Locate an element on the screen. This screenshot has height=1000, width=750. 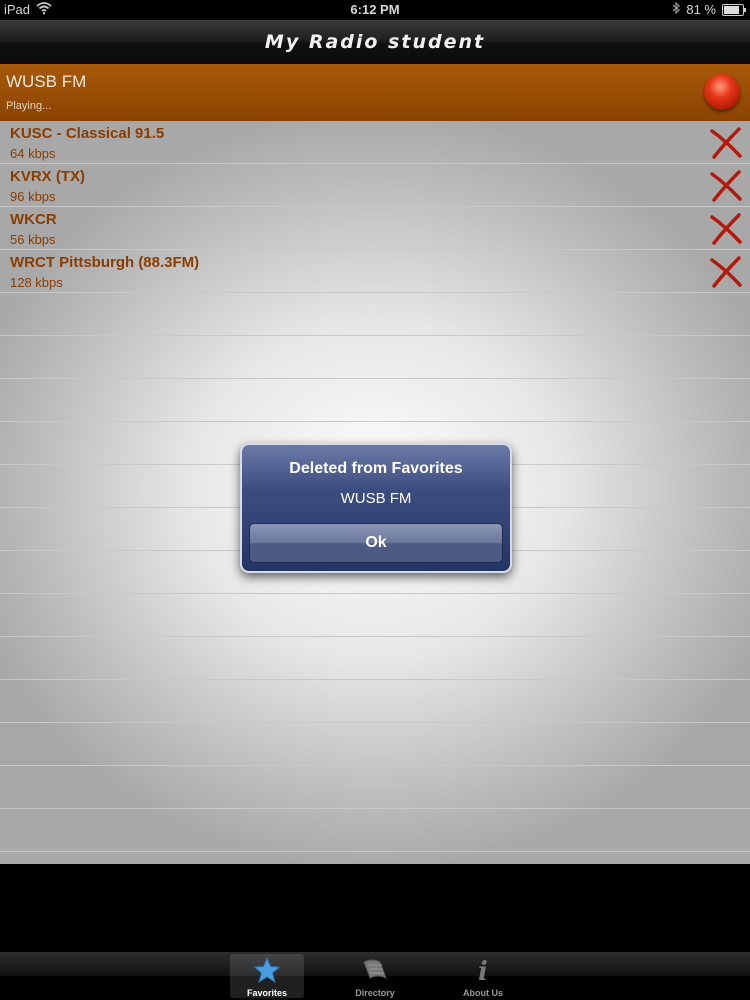
station-name: KVRX (TX) is located at coordinates (47, 176).